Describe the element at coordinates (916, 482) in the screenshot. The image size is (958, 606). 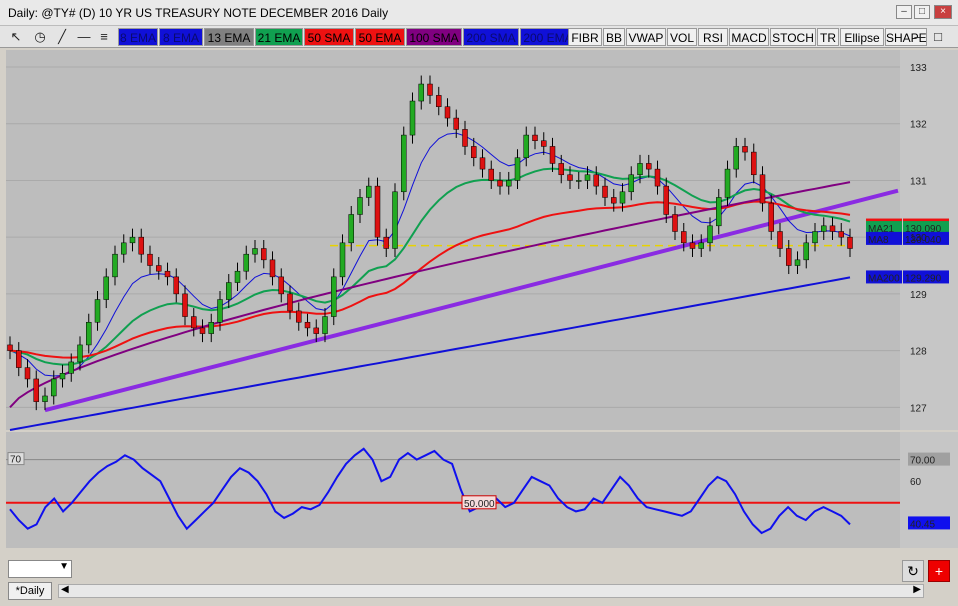
I see `rsi-60-label: 60` at that location.